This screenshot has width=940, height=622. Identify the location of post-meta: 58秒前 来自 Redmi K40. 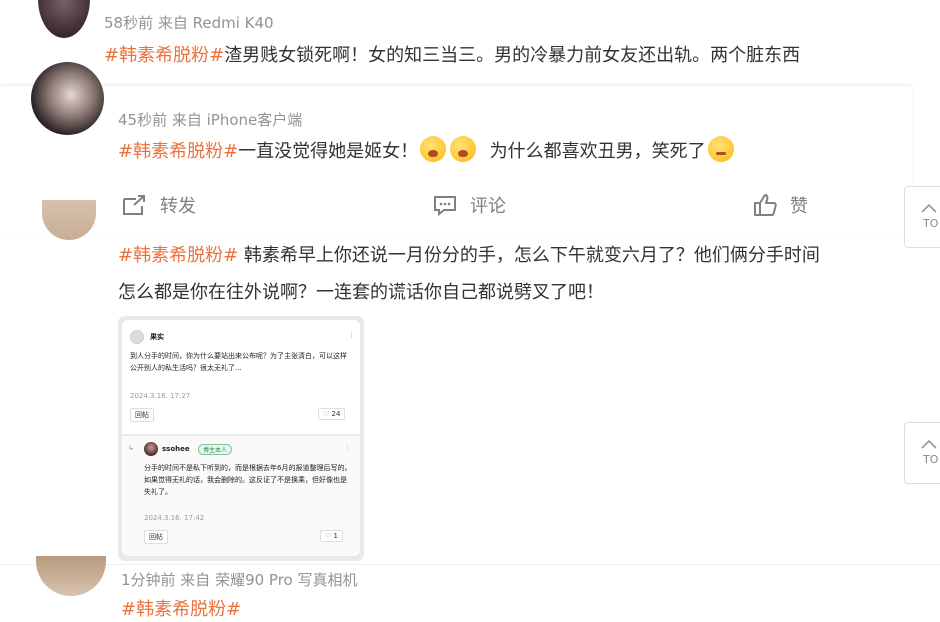
(189, 23).